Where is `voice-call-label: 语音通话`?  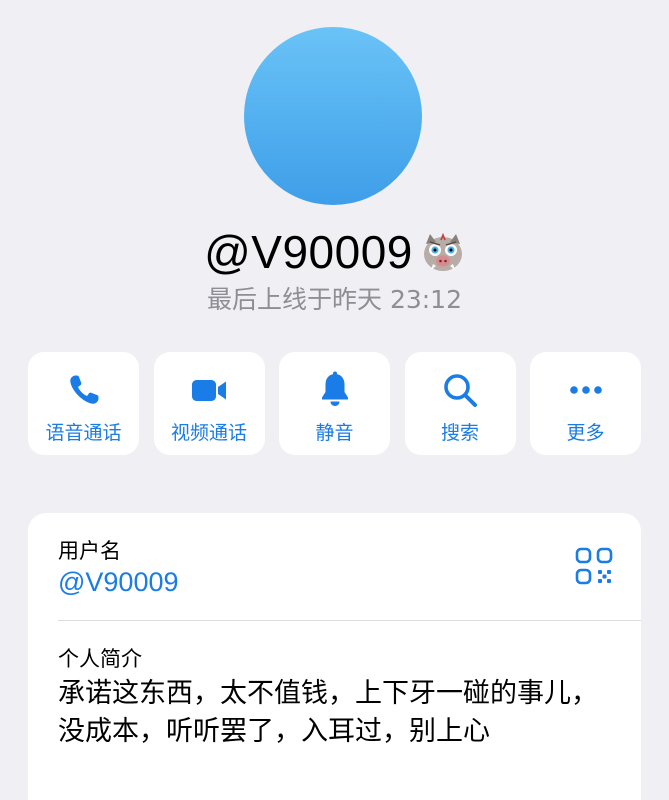
voice-call-label: 语音通话 is located at coordinates (83, 433).